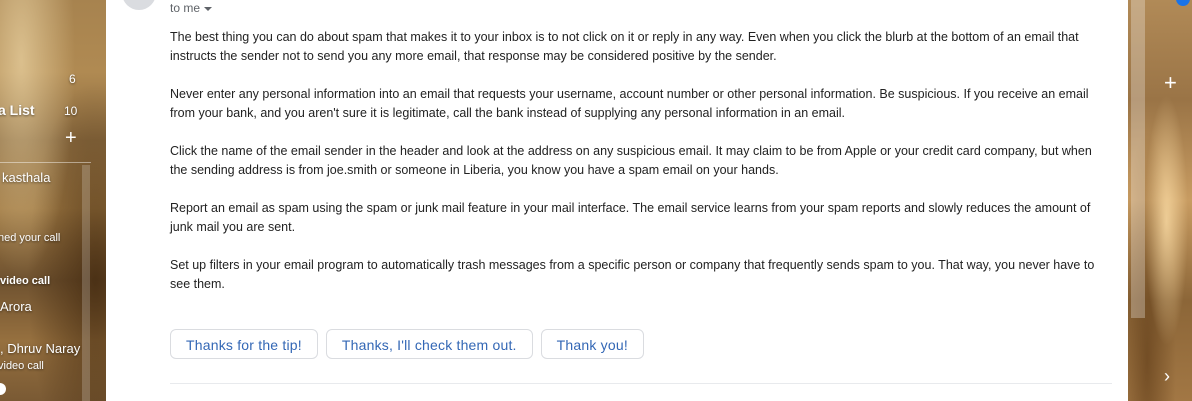 Image resolution: width=1192 pixels, height=401 pixels. What do you see at coordinates (71, 111) in the screenshot?
I see `label-count: 10` at bounding box center [71, 111].